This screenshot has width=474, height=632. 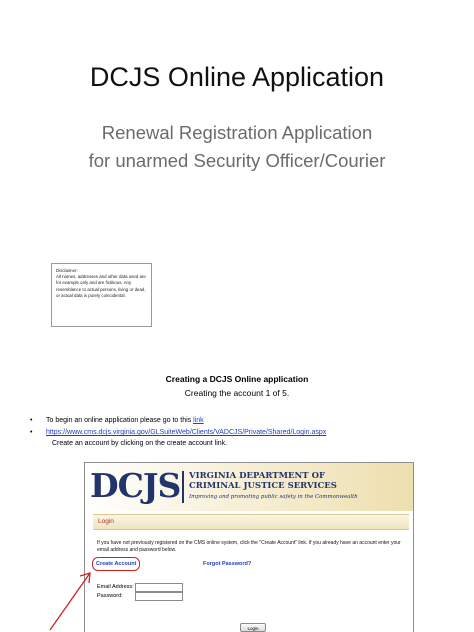 What do you see at coordinates (257, 476) in the screenshot?
I see `agency-line1: VIRGINIA DEPARTMENT OF` at bounding box center [257, 476].